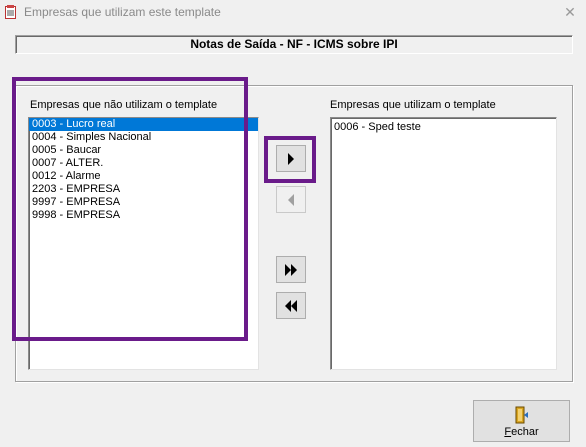 The height and width of the screenshot is (447, 586). What do you see at coordinates (122, 12) in the screenshot?
I see `window-title: Empresas que utilizam este template` at bounding box center [122, 12].